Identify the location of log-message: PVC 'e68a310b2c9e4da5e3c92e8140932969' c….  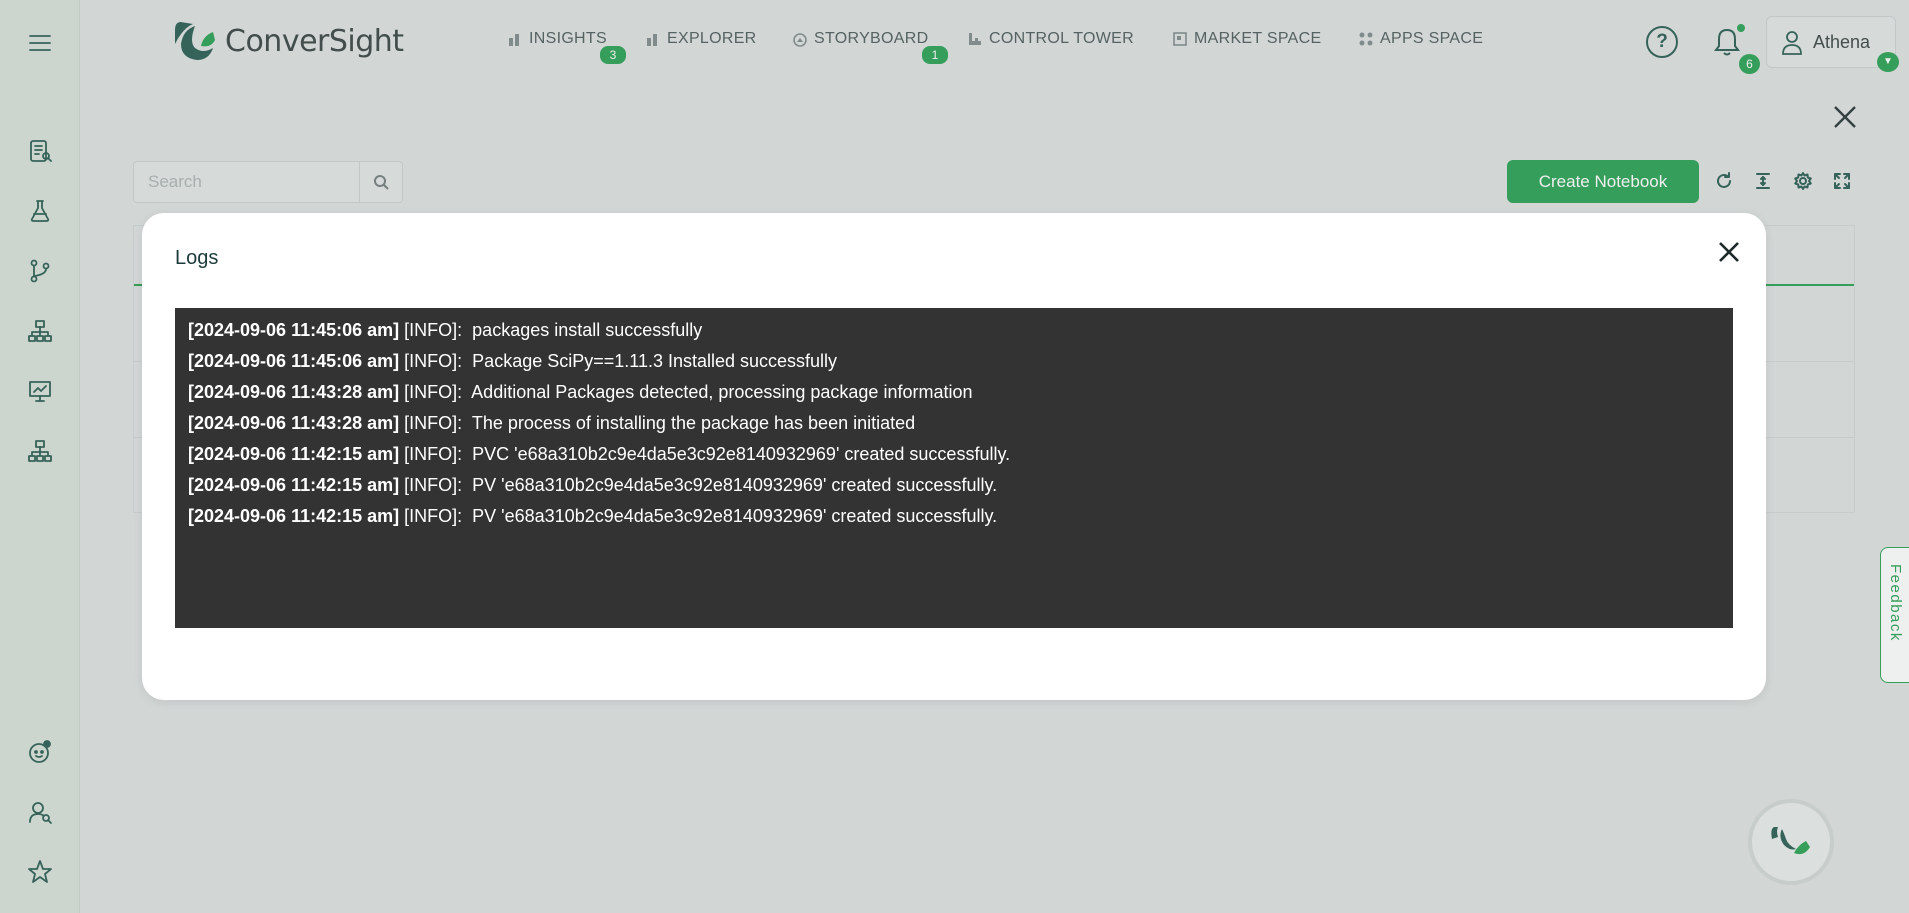
(741, 454).